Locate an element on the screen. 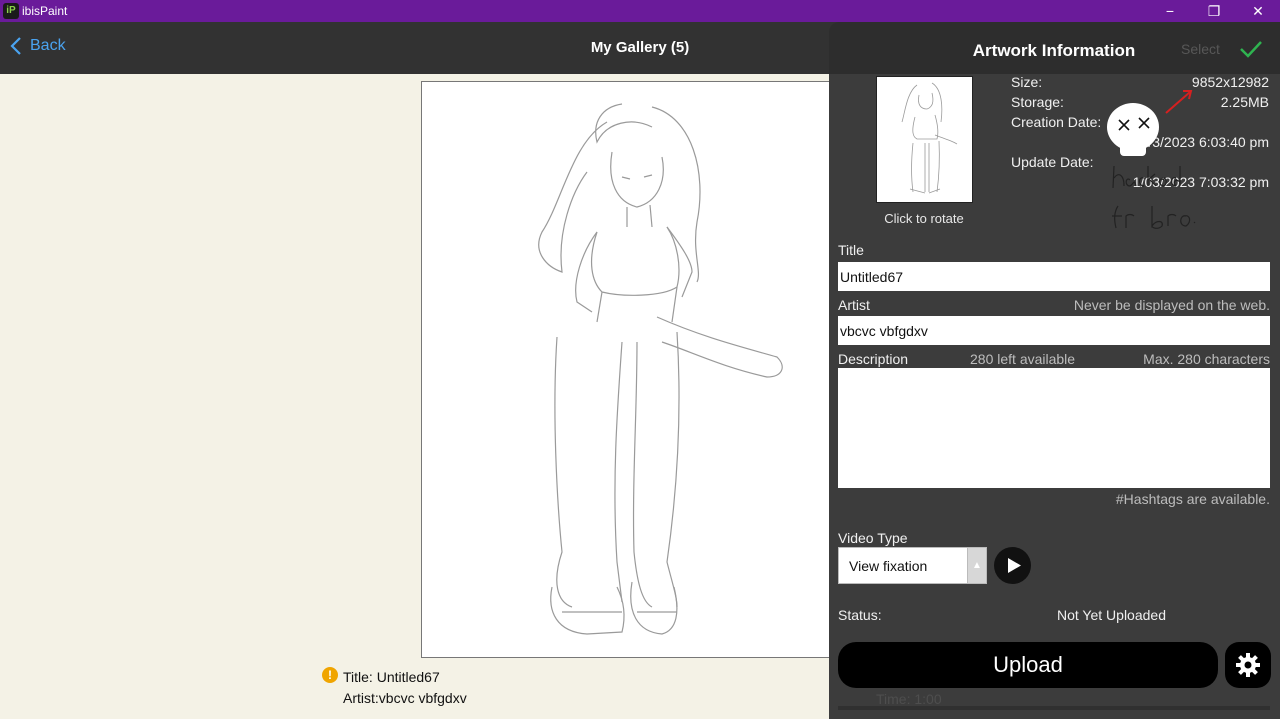 The image size is (1280, 719). creation-date-value: /3/2023 6:03:40 pm is located at coordinates (1208, 142).